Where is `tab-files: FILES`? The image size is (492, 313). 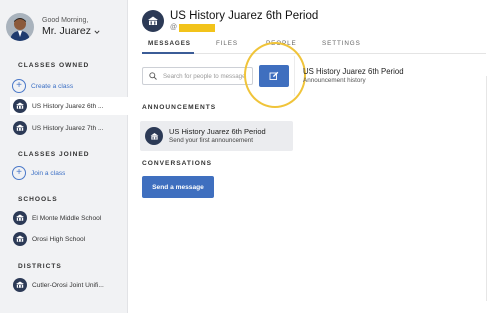 tab-files: FILES is located at coordinates (227, 43).